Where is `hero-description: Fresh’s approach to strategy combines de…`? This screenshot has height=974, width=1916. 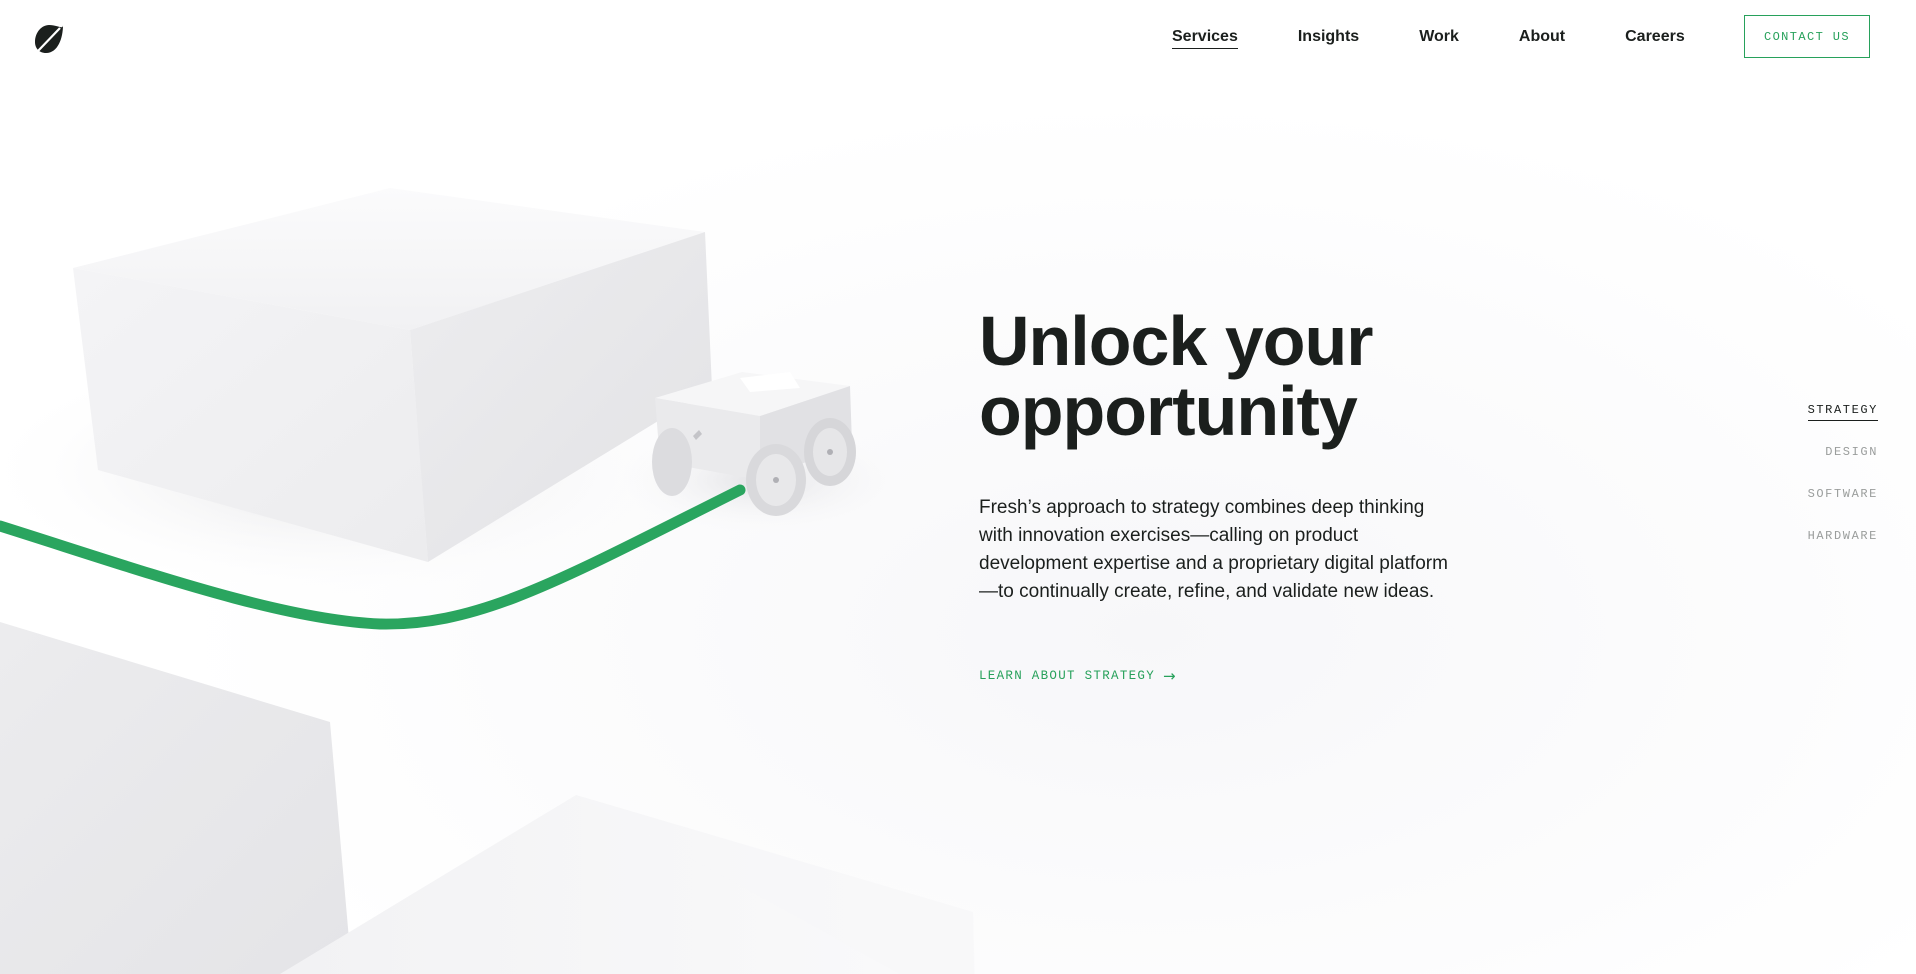 hero-description: Fresh’s approach to strategy combines de… is located at coordinates (1213, 549).